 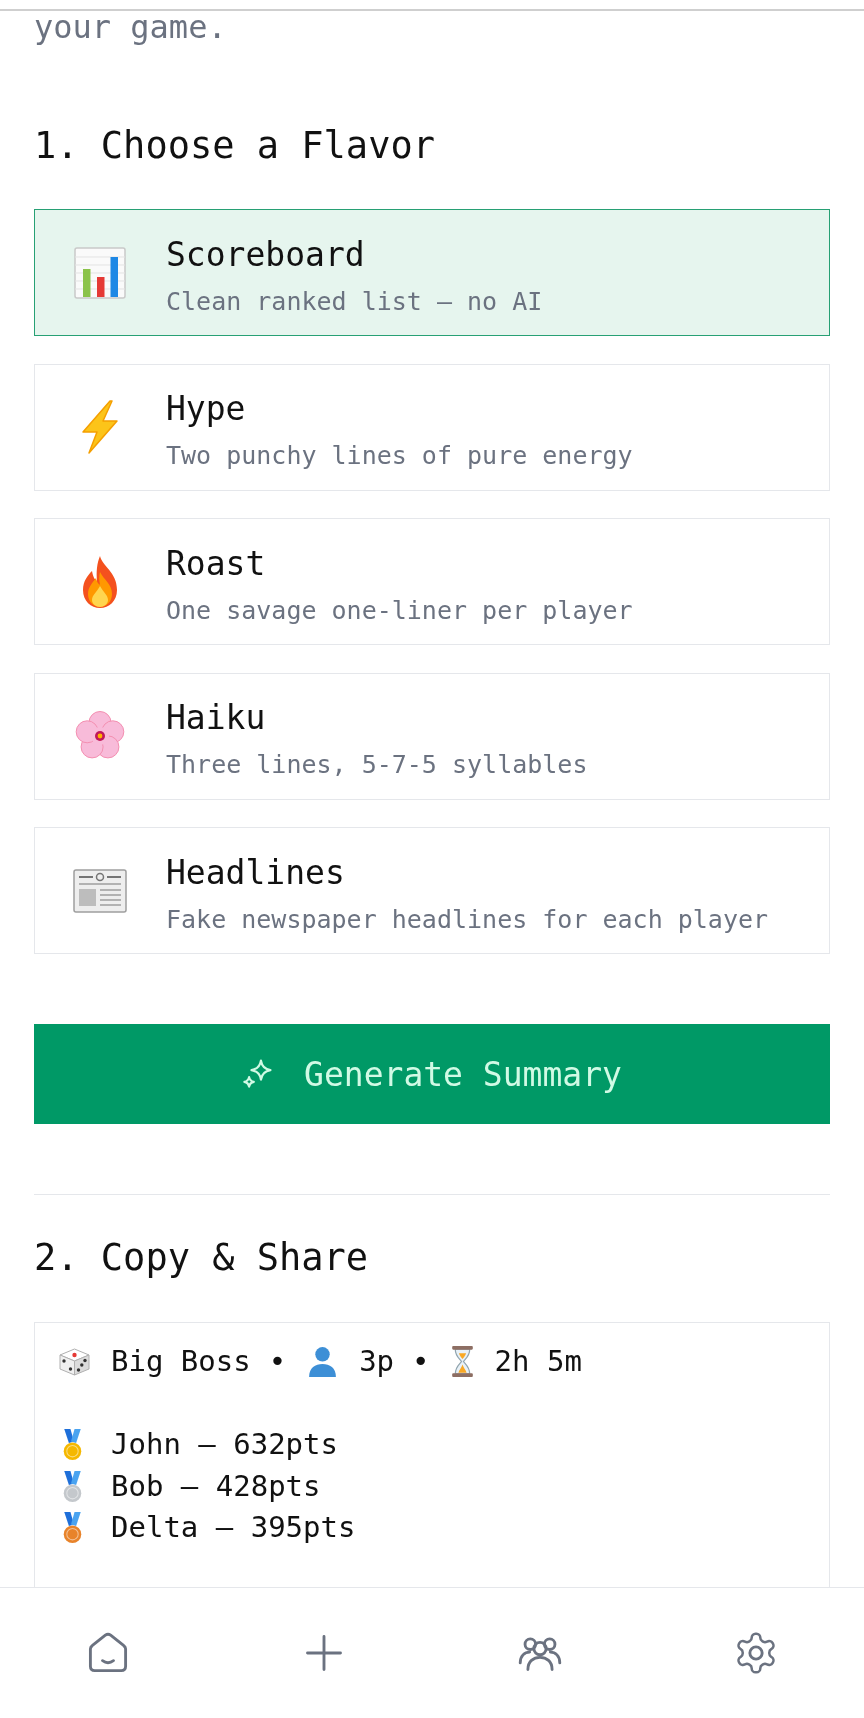 What do you see at coordinates (234, 146) in the screenshot?
I see `section-heading: 1. Choose a Flavor` at bounding box center [234, 146].